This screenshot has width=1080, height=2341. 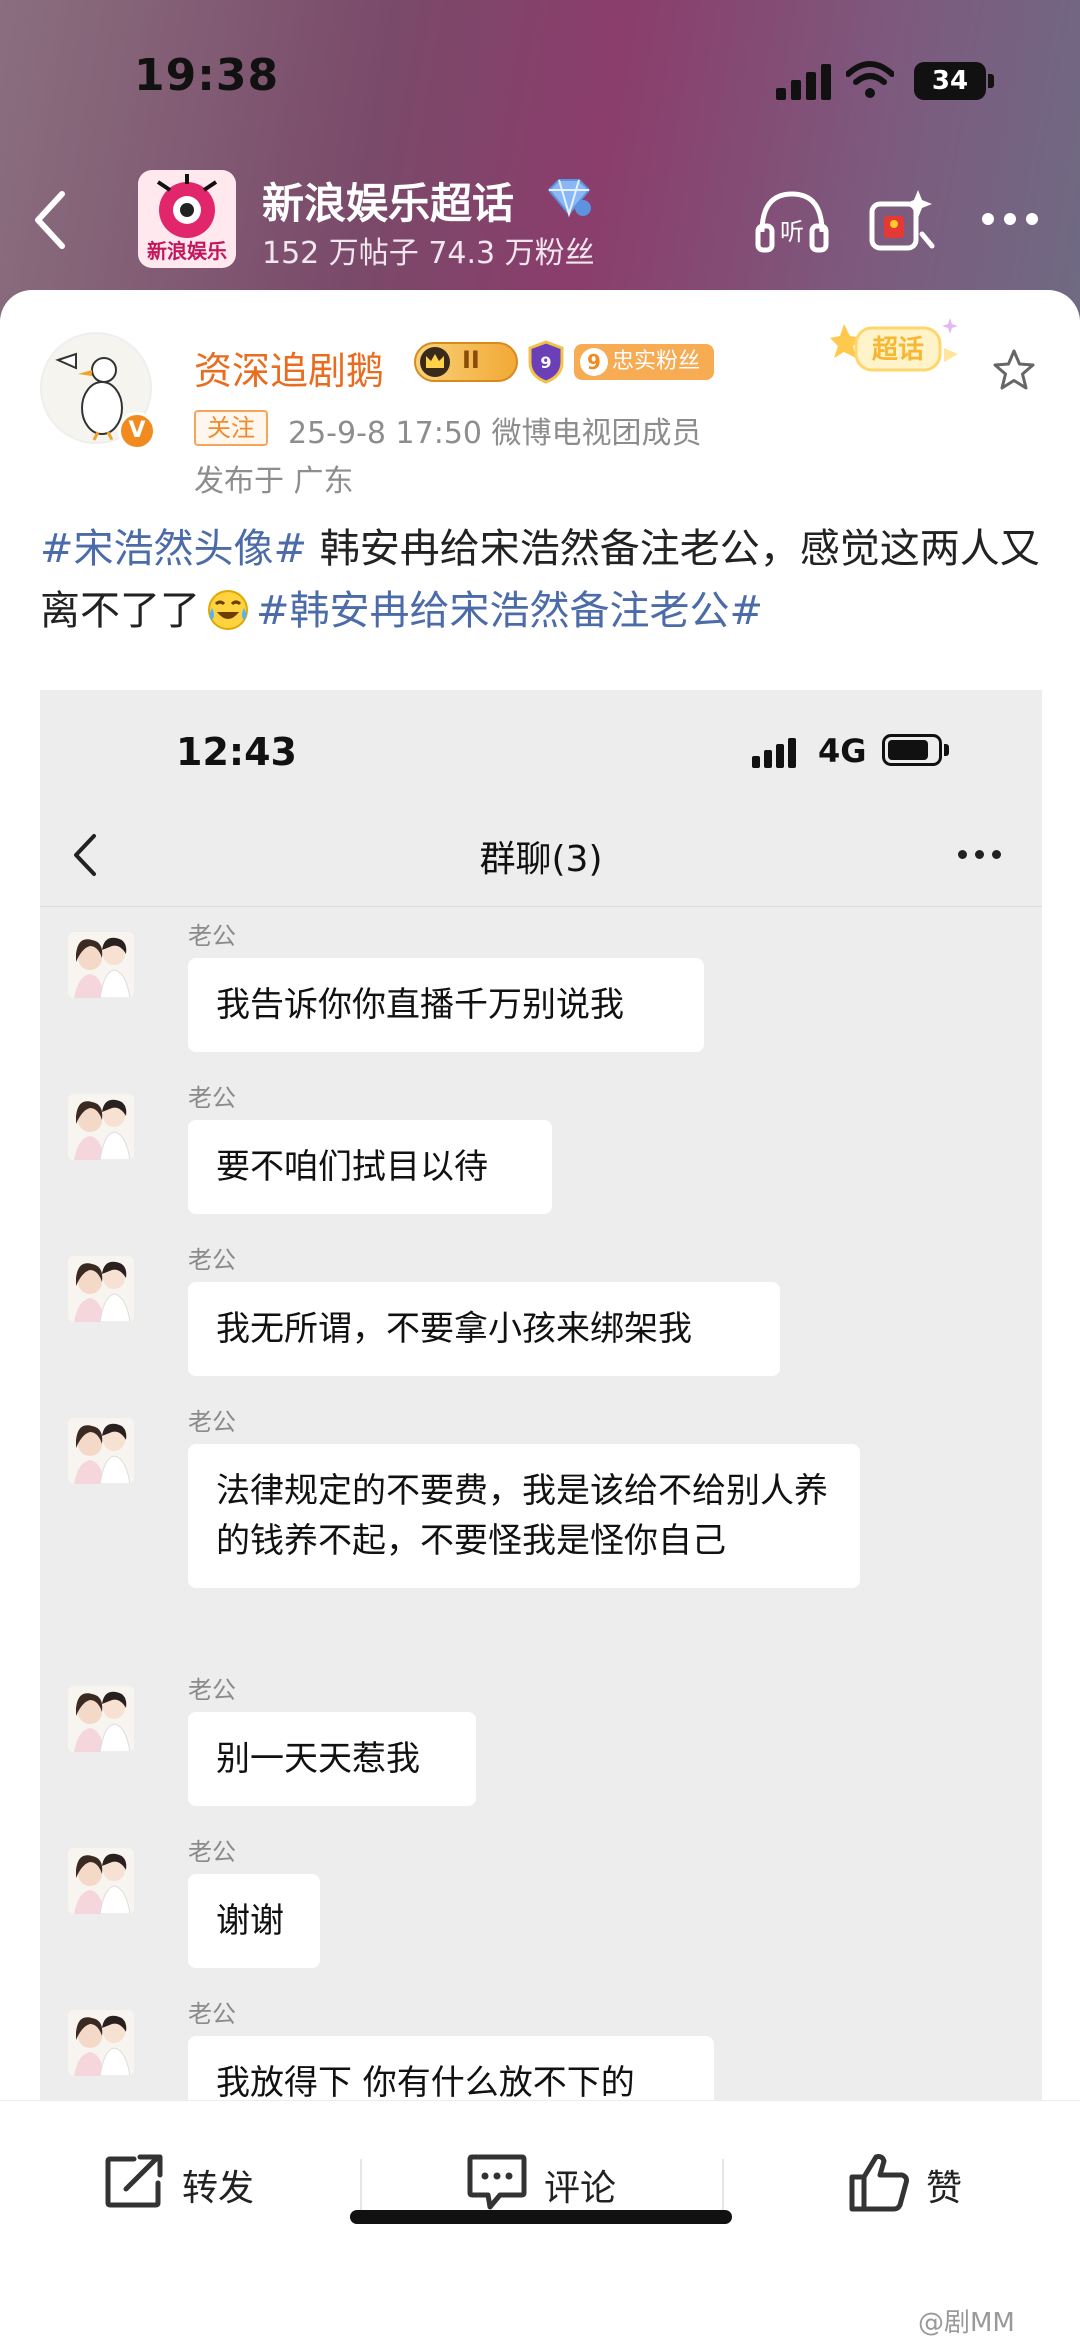 What do you see at coordinates (556, 2183) in the screenshot?
I see `comment-button: 评论` at bounding box center [556, 2183].